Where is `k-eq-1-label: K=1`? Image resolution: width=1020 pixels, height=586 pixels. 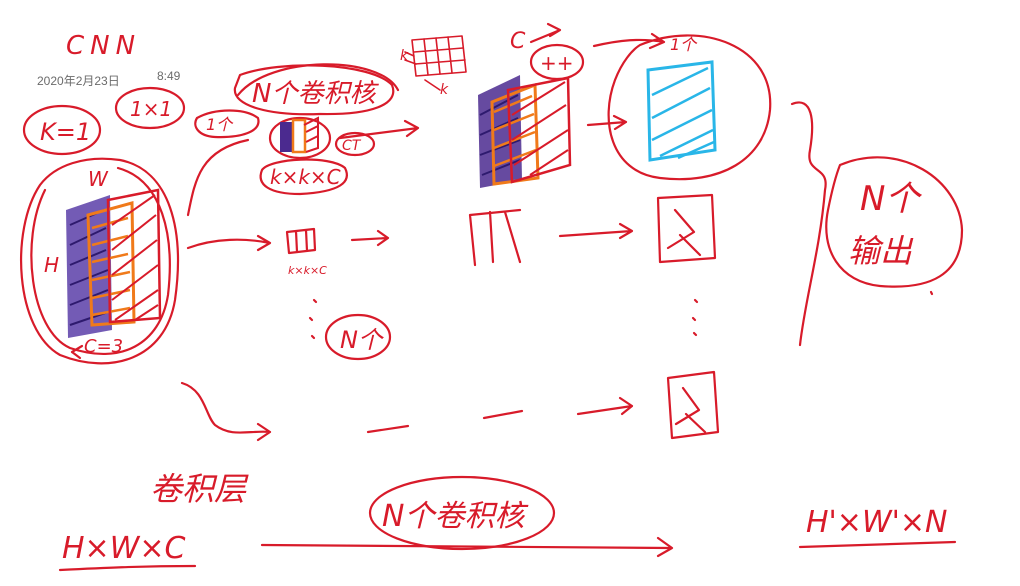
k-eq-1-label: K=1 is located at coordinates (65, 132).